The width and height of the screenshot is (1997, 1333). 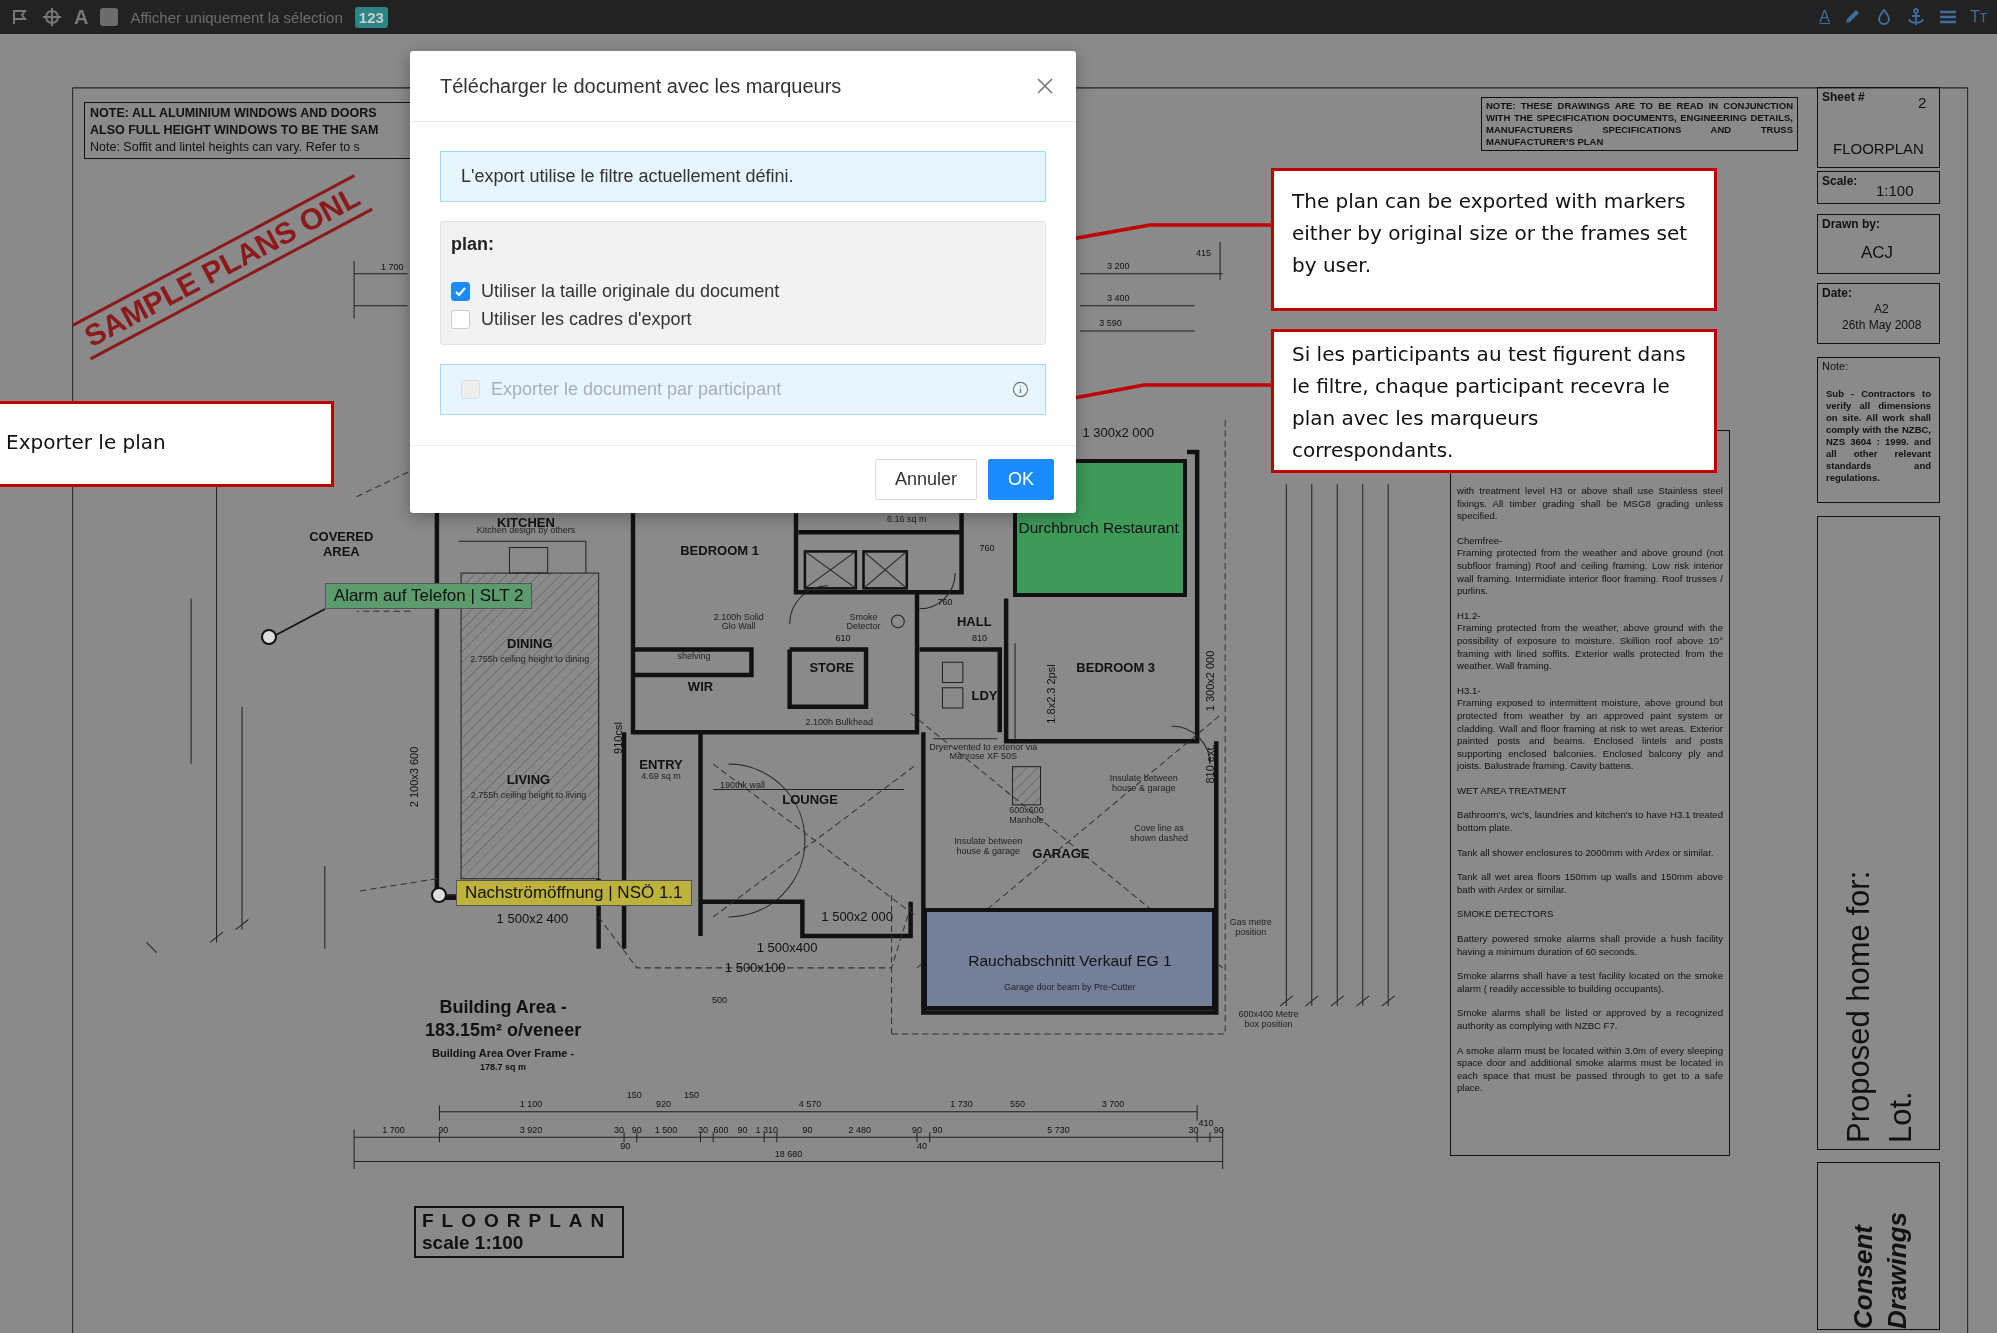 What do you see at coordinates (810, 800) in the screenshot?
I see `room-label: LOUNGE` at bounding box center [810, 800].